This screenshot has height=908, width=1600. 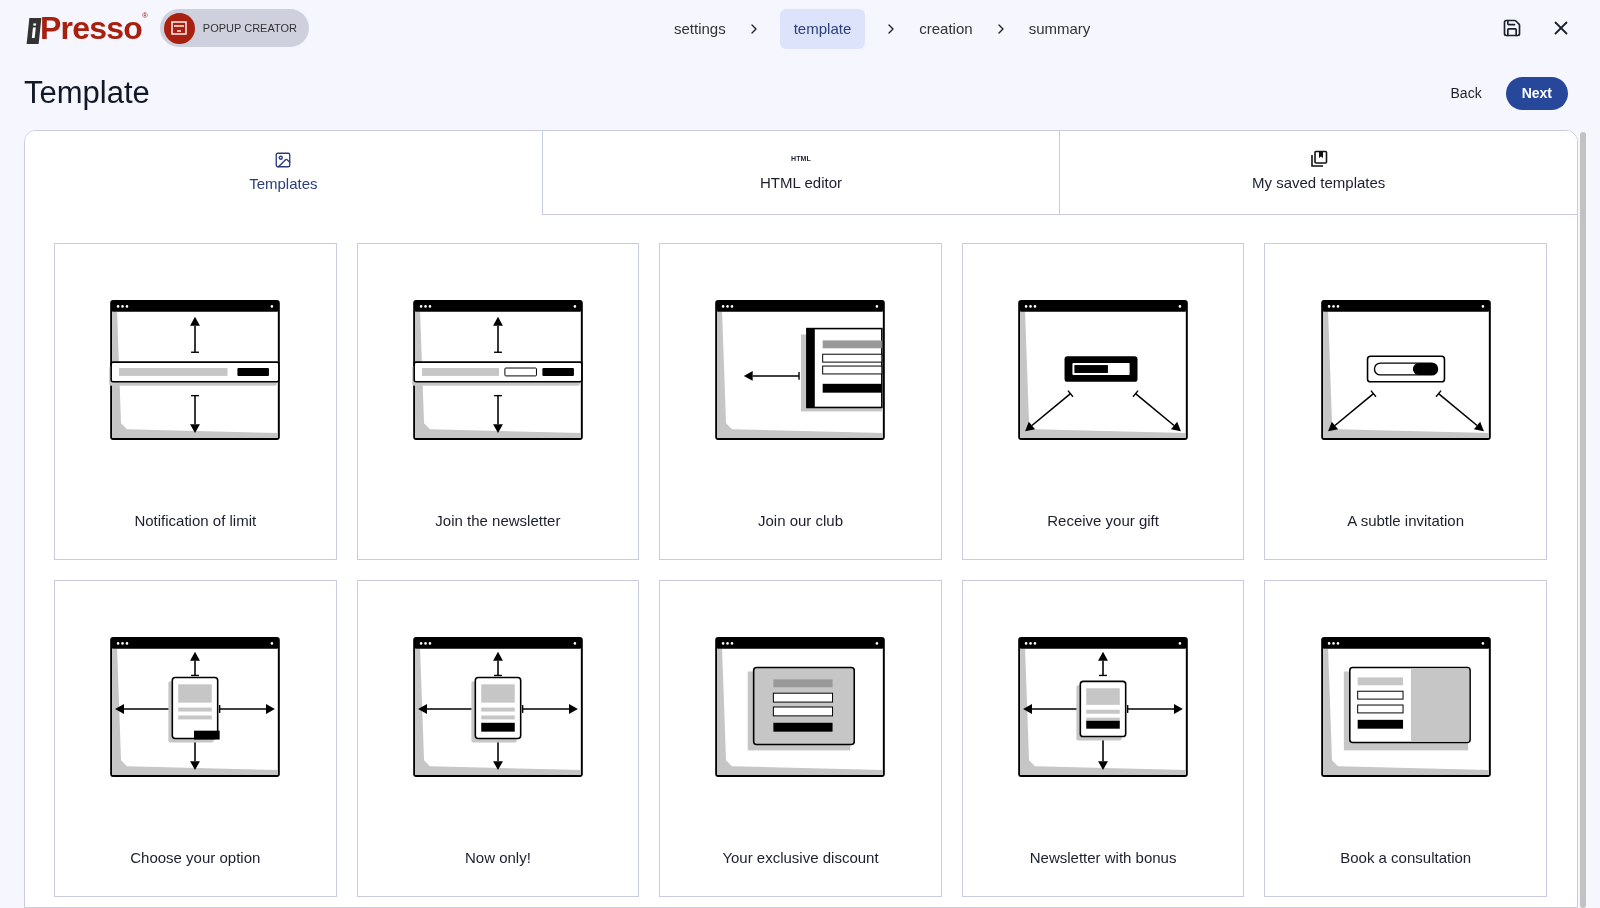 What do you see at coordinates (1103, 738) in the screenshot?
I see `template-card: Newsletter with bonus` at bounding box center [1103, 738].